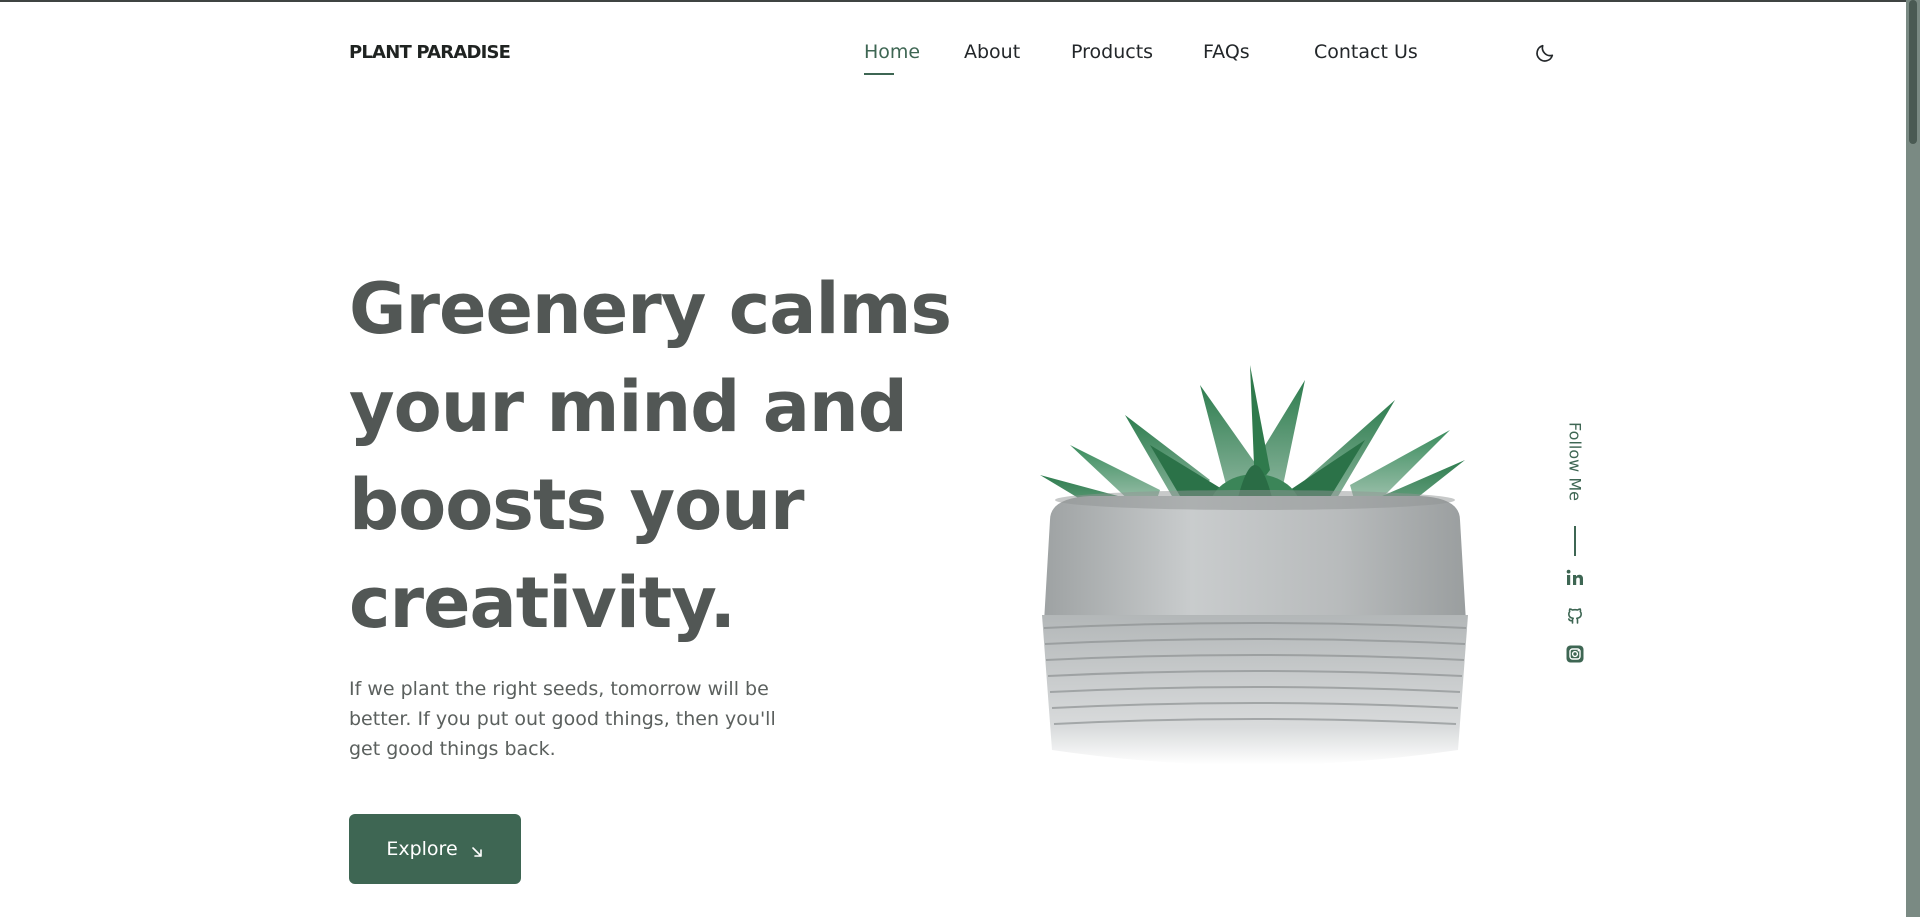 The height and width of the screenshot is (917, 1920). What do you see at coordinates (1913, 458) in the screenshot?
I see `page-scrollbar` at bounding box center [1913, 458].